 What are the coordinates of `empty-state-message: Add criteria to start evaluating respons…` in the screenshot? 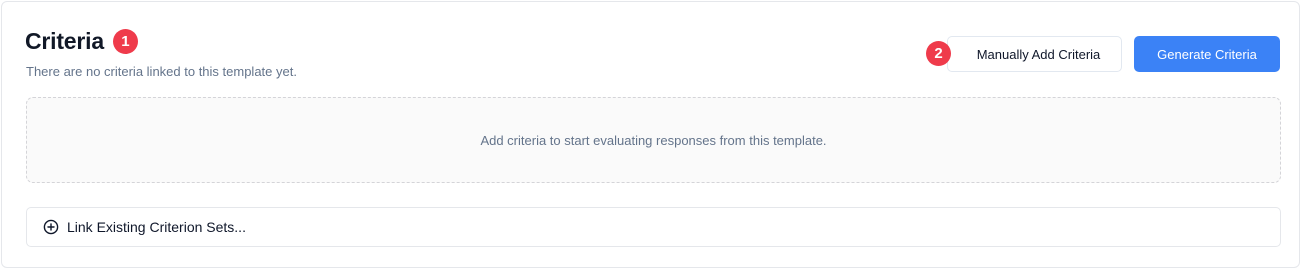 It's located at (653, 140).